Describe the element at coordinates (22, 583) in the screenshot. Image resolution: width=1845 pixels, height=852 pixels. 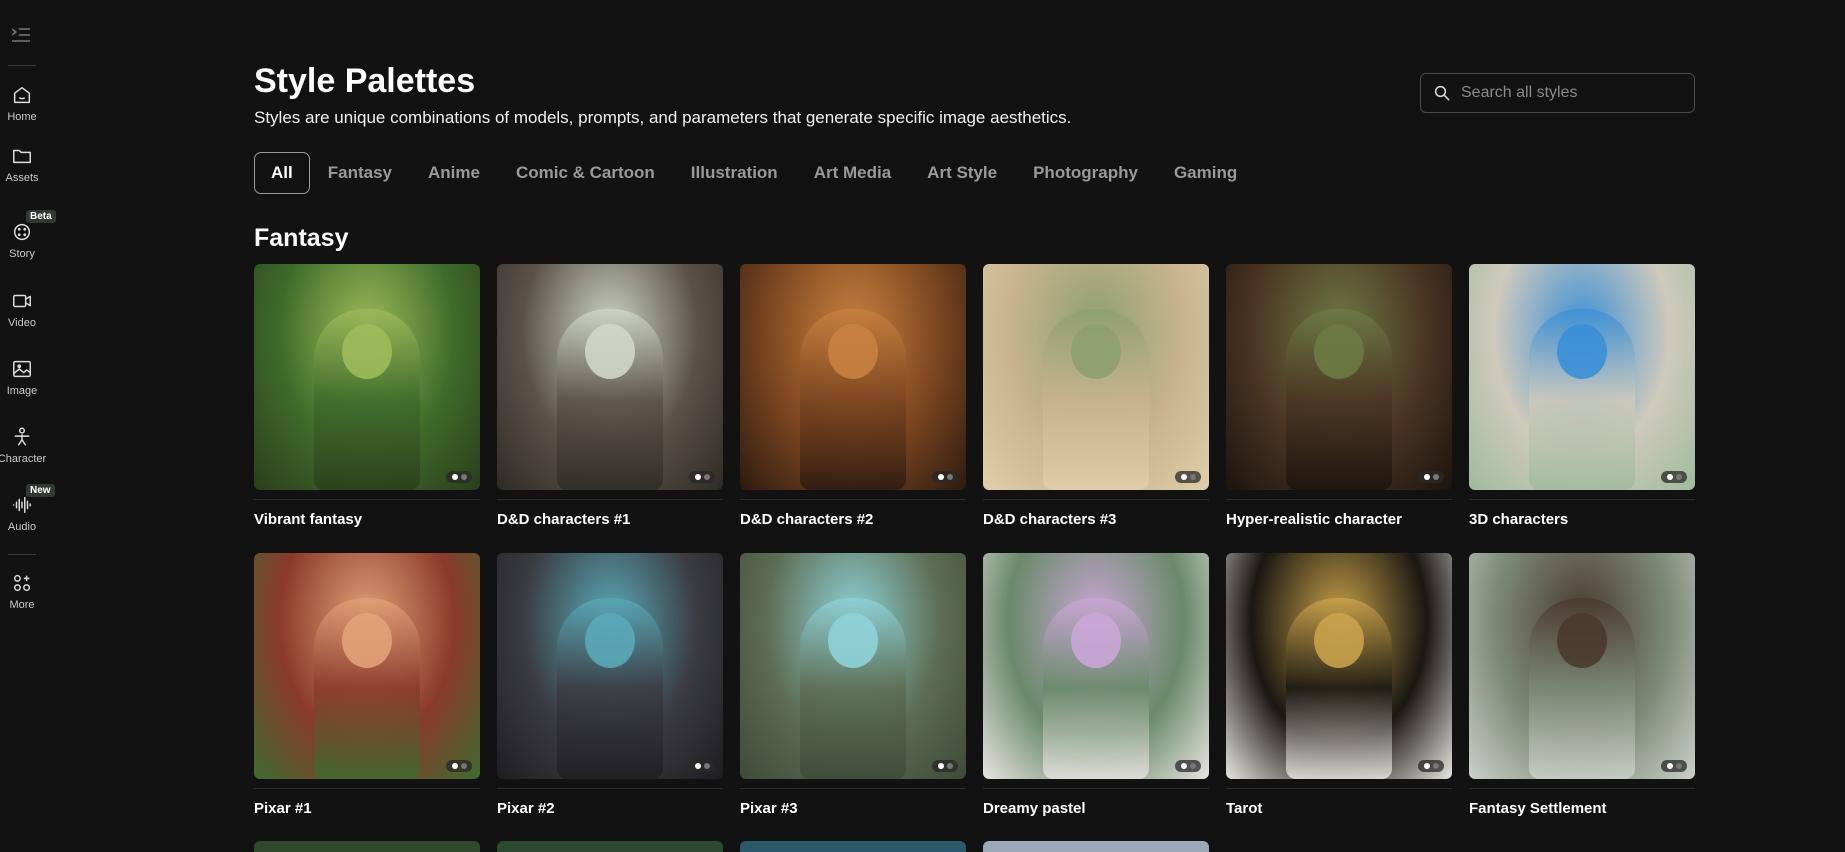
I see `grid-more-icon` at that location.